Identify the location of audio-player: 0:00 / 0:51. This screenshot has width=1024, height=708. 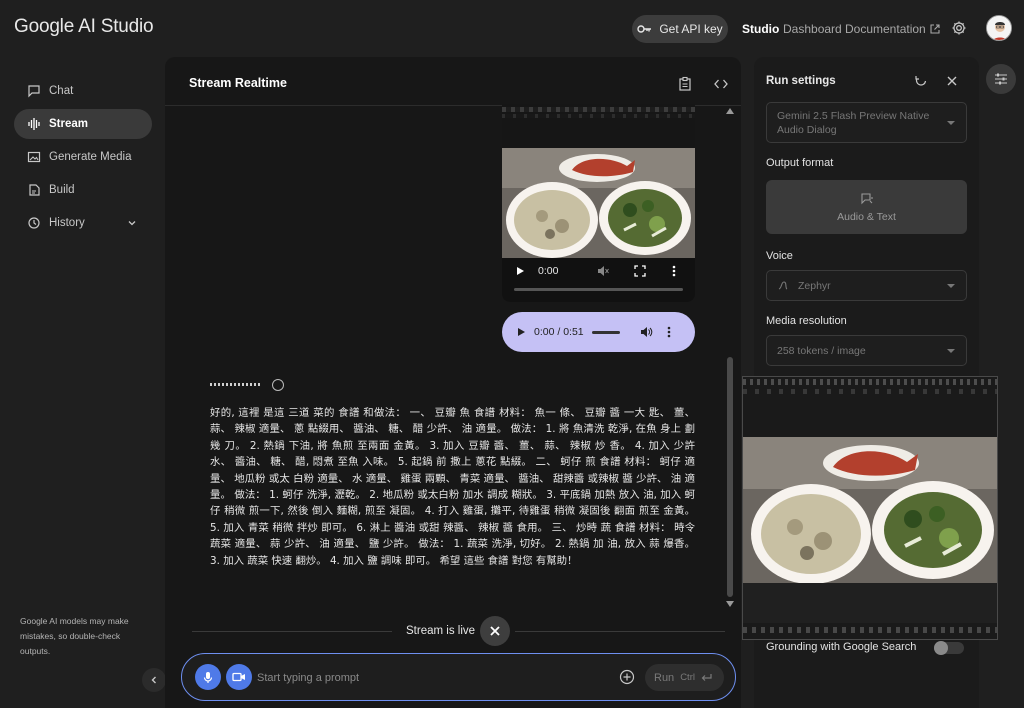
(598, 332).